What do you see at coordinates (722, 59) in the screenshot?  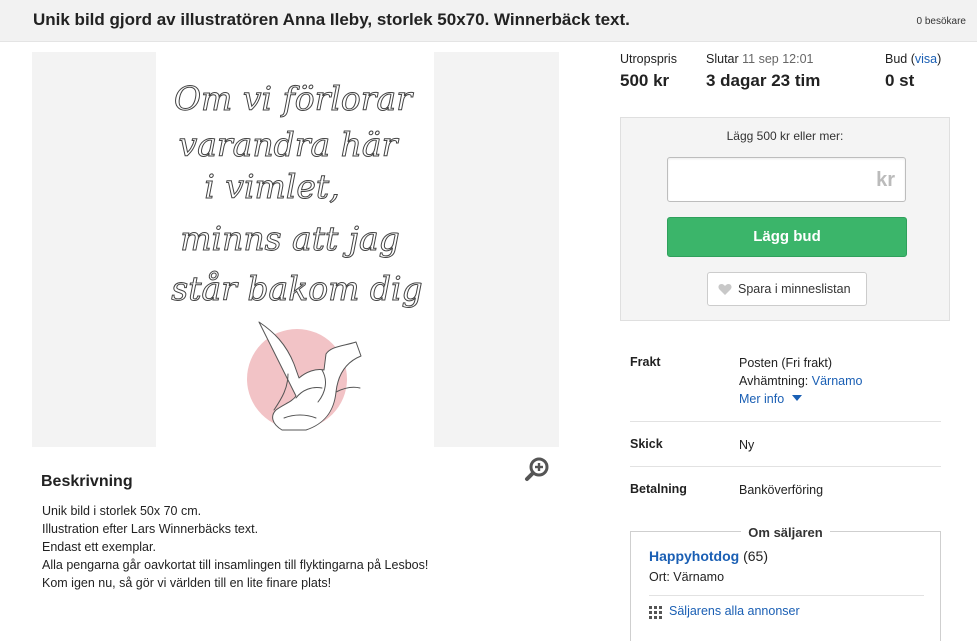 I see `auction-end-label-text: Slutar` at bounding box center [722, 59].